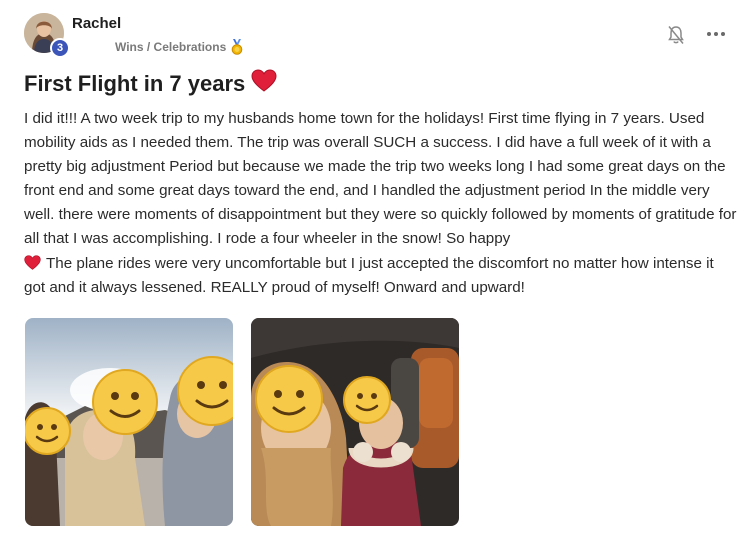 The width and height of the screenshot is (748, 533). What do you see at coordinates (129, 422) in the screenshot?
I see `photo-snow-selfie` at bounding box center [129, 422].